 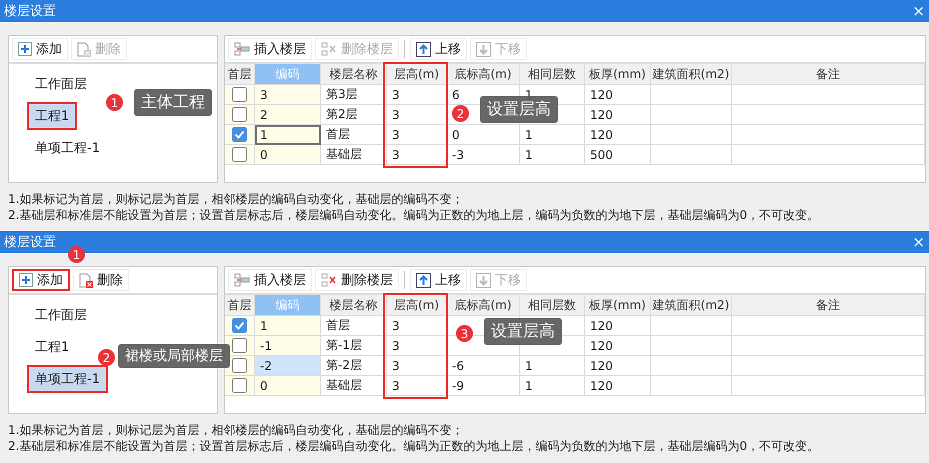 I want to click on delete-floor-button: 删除楼层, so click(x=357, y=280).